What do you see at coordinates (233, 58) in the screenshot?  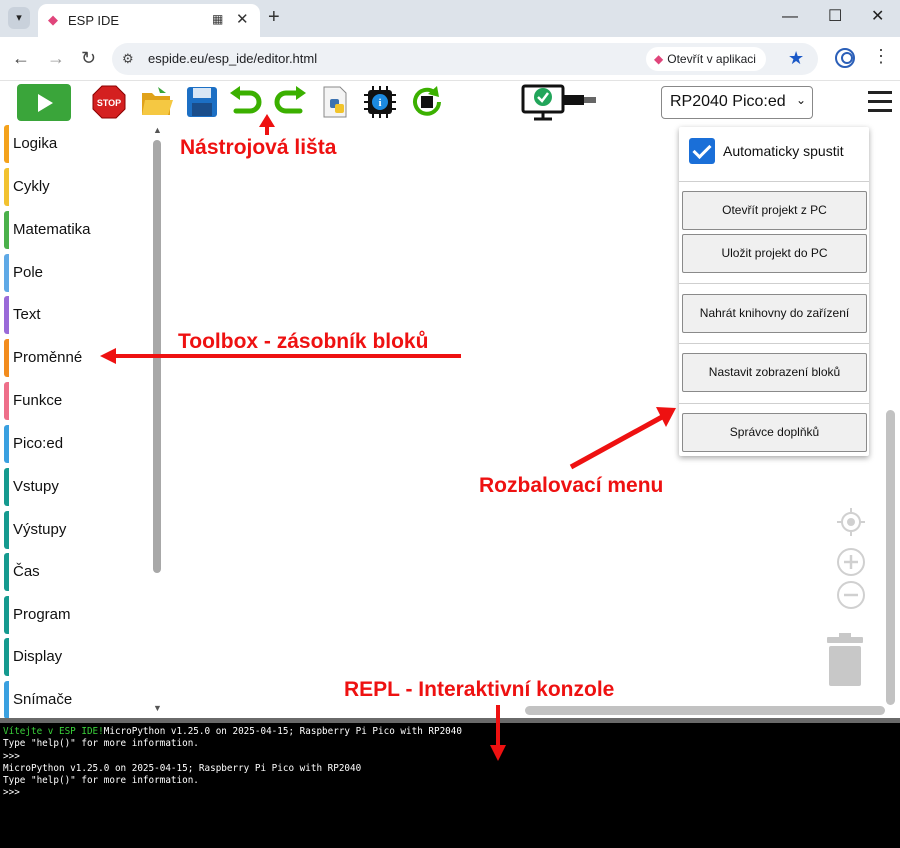 I see `url-text: espide.eu/esp_ide/editor.html` at bounding box center [233, 58].